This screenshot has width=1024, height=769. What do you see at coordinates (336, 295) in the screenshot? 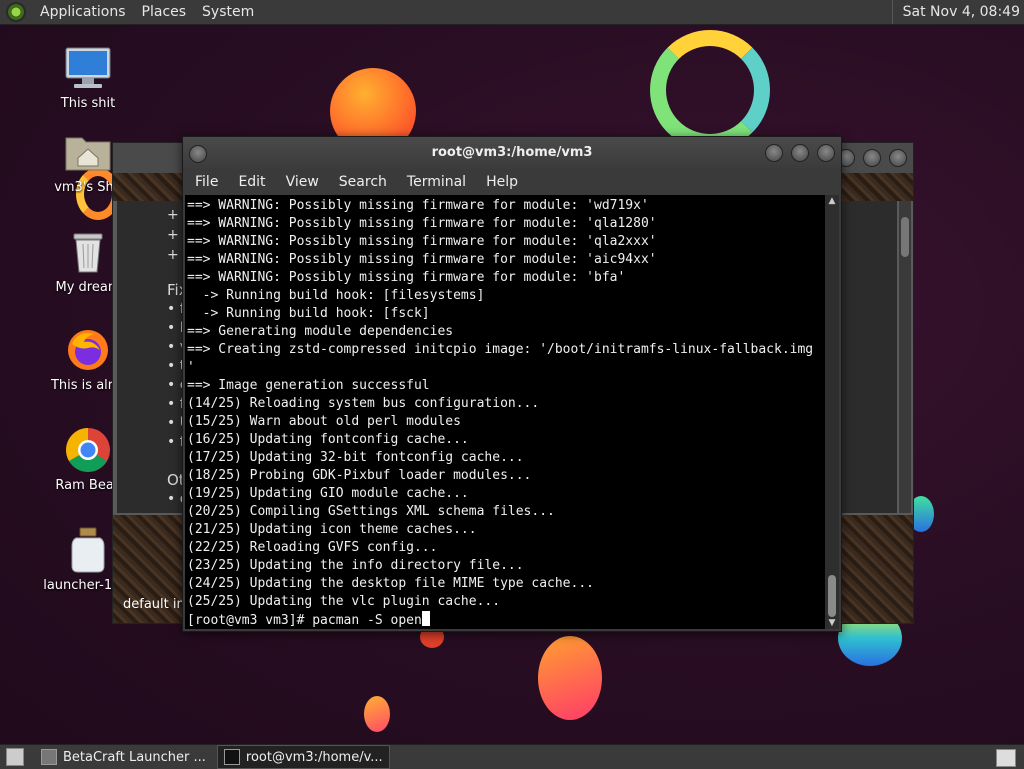
I see `terminal-line: -> Running build hook: [filesystems]` at bounding box center [336, 295].